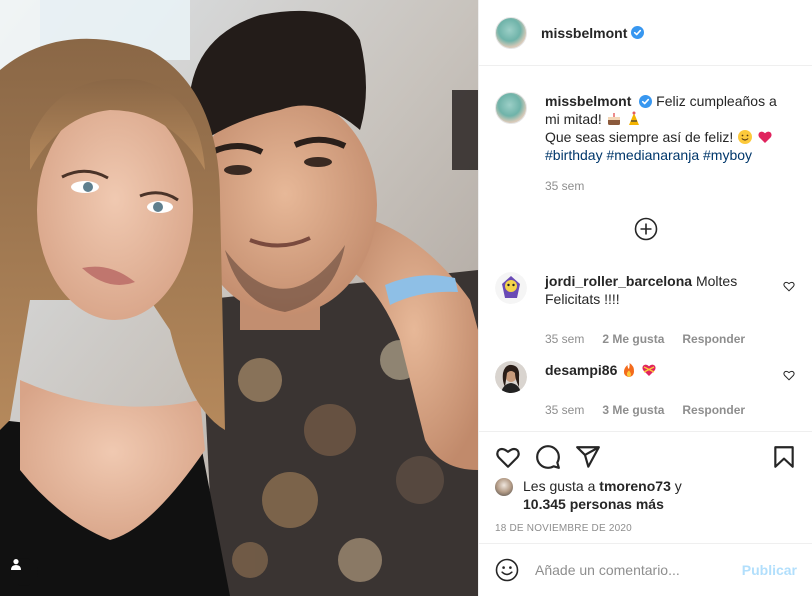 The image size is (812, 596). I want to click on fire-emoji-icon, so click(629, 370).